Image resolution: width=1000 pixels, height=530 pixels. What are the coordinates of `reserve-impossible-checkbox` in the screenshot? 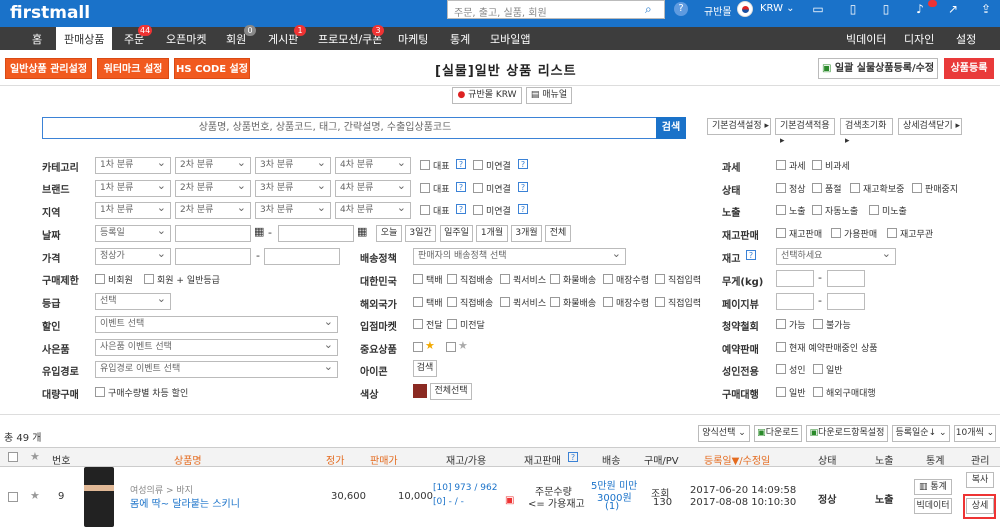 It's located at (818, 324).